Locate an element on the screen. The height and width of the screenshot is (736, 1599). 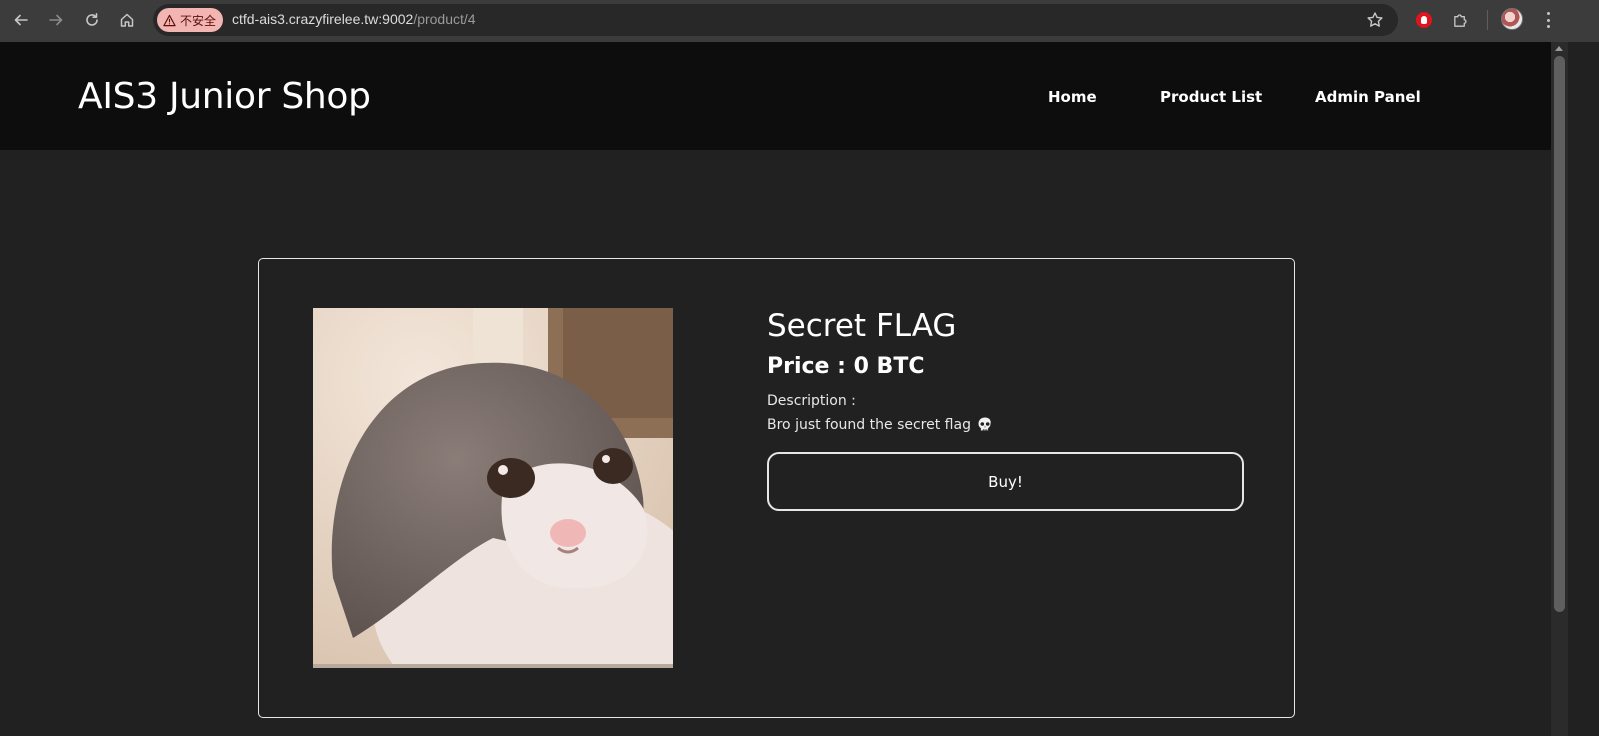
forward-icon is located at coordinates (56, 20).